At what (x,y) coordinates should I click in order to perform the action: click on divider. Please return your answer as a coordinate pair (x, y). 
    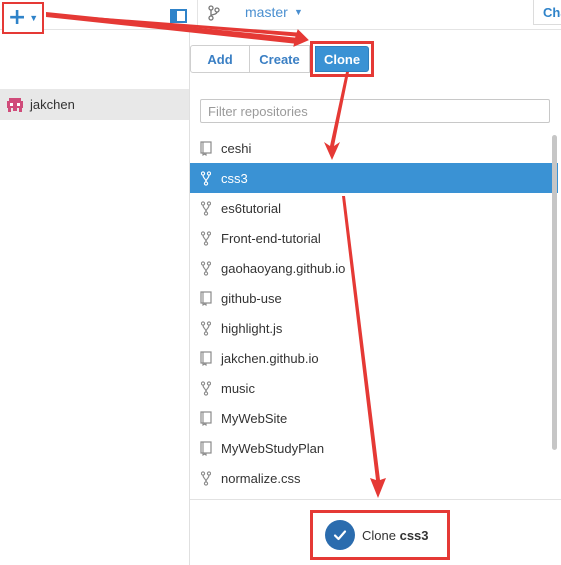
    Looking at the image, I should click on (197, 15).